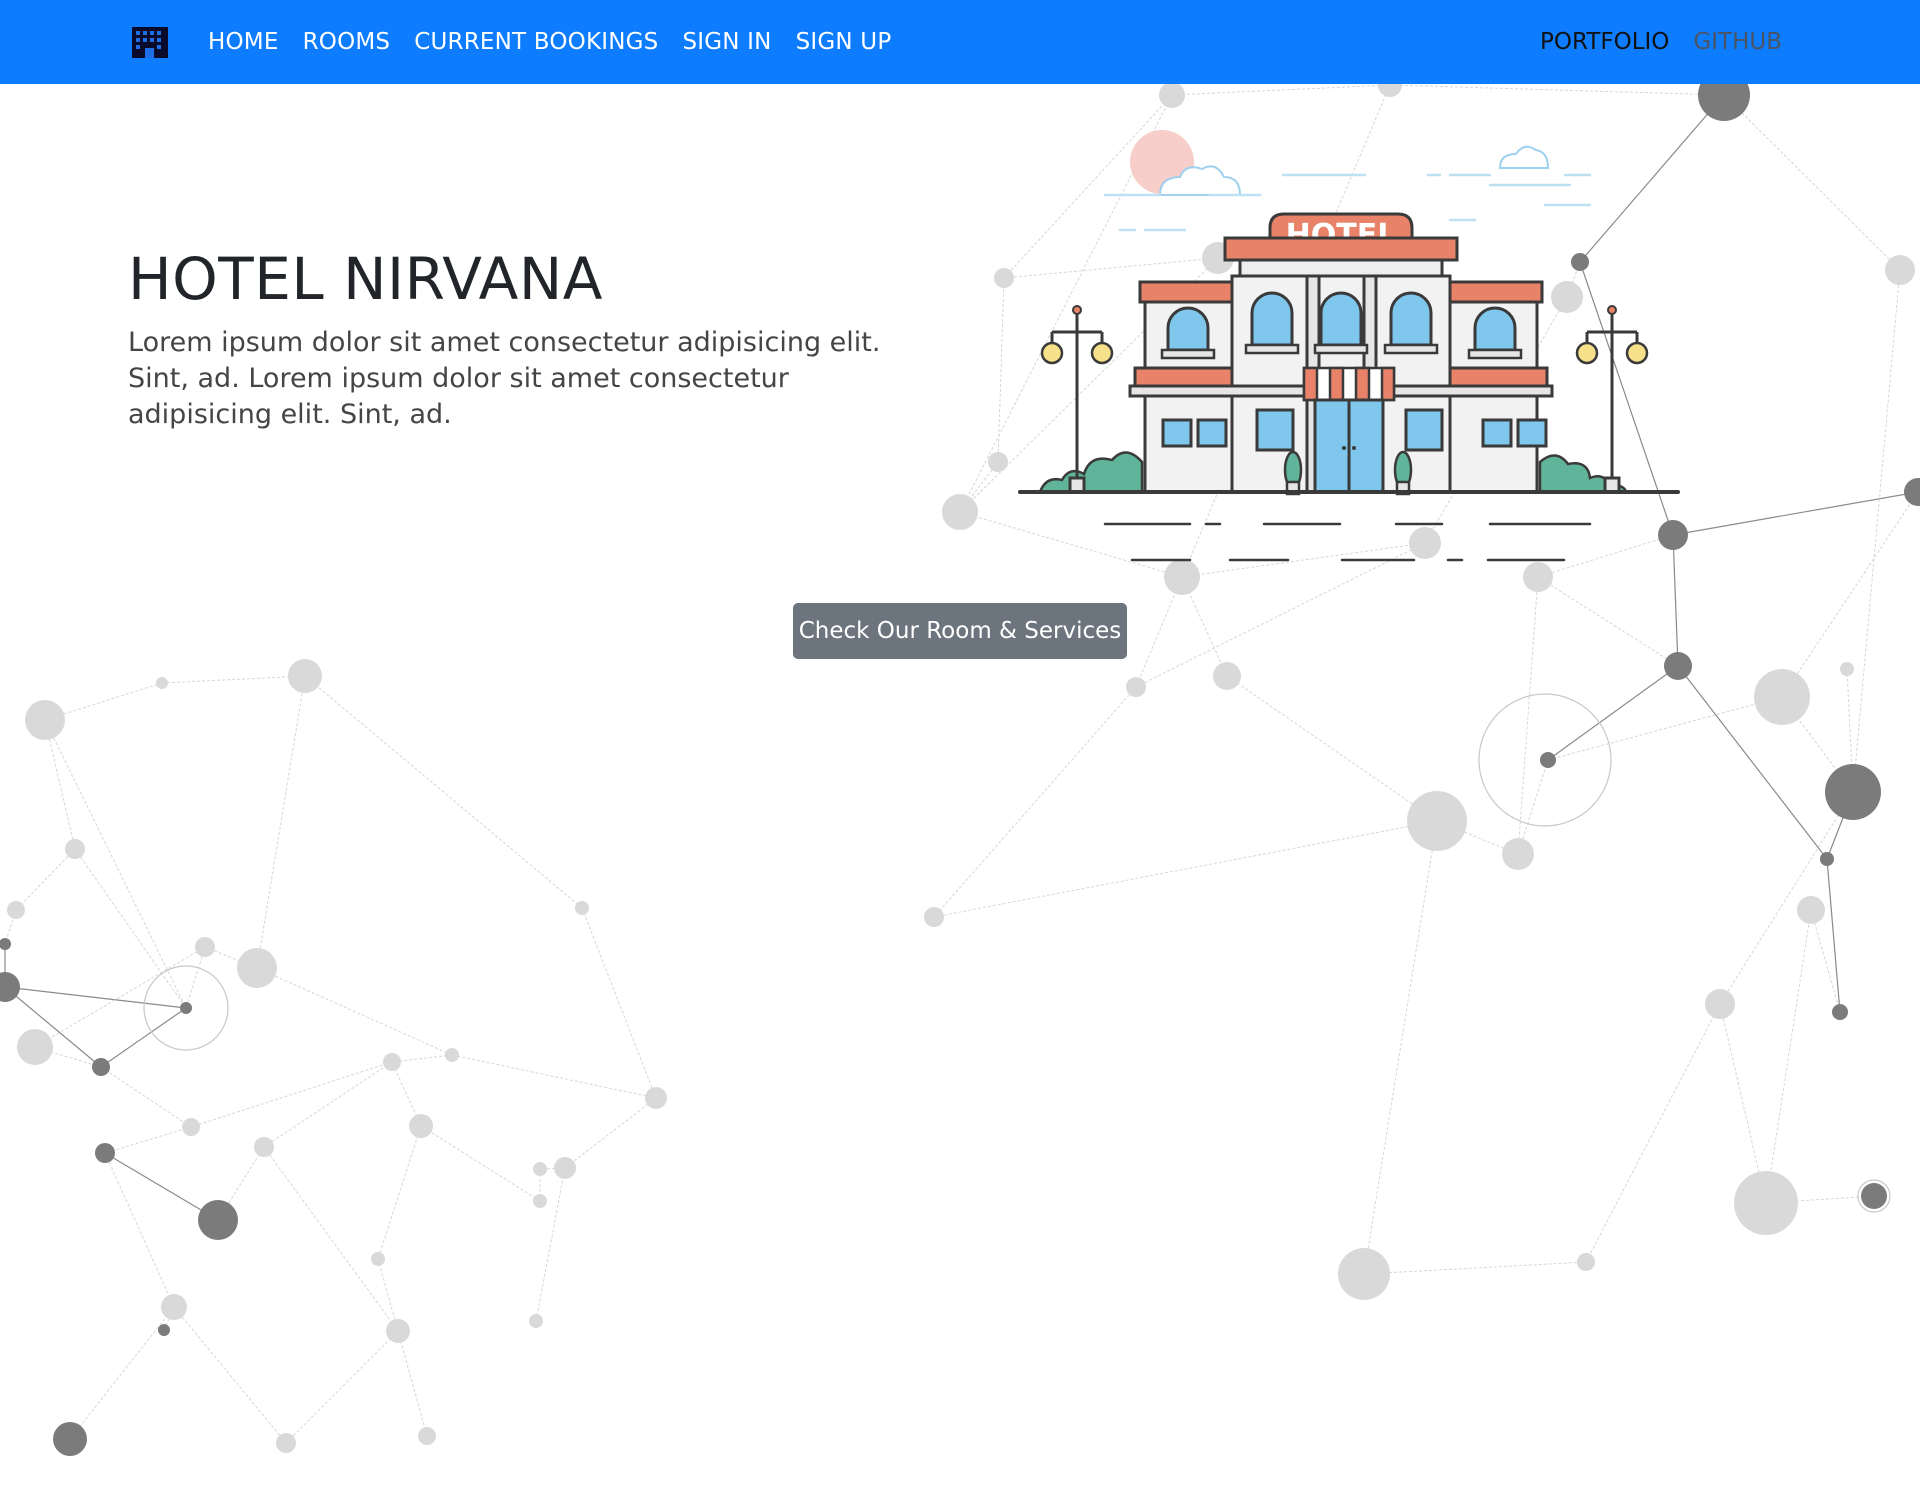 Image resolution: width=1920 pixels, height=1500 pixels. Describe the element at coordinates (844, 42) in the screenshot. I see `nav-sign-up: SIGN UP` at that location.